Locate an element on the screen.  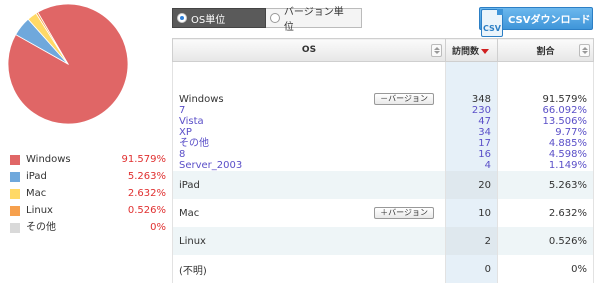
legend-item-mac: Mac 2.632% is located at coordinates (88, 193).